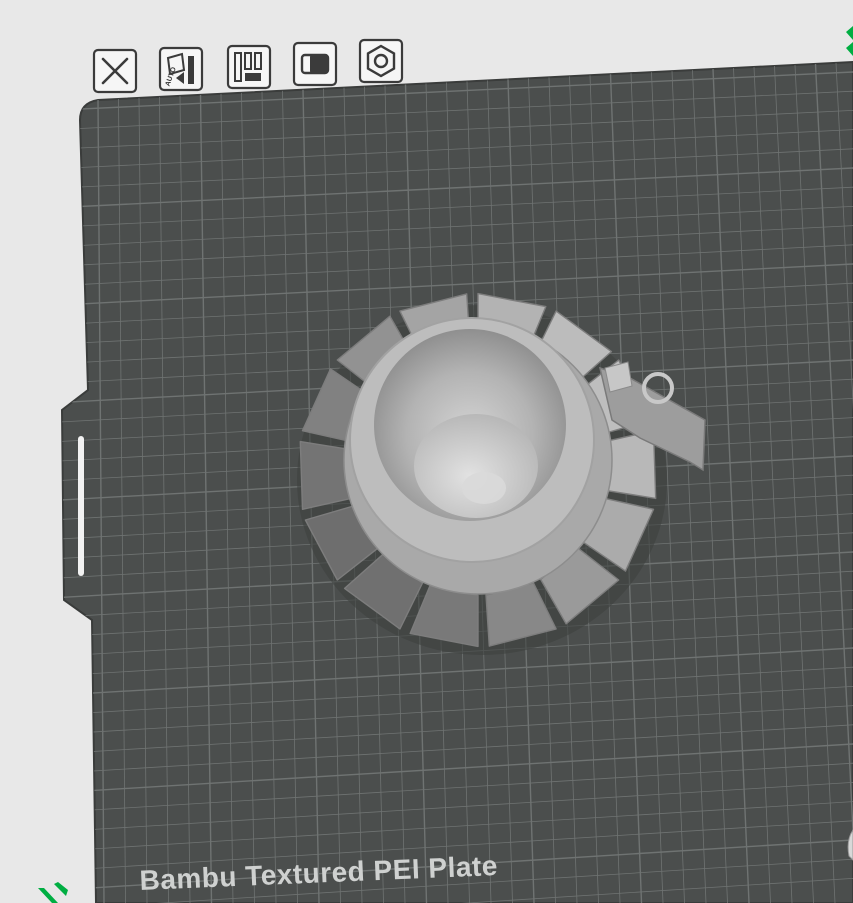 The image size is (853, 903). I want to click on arrange-icon, so click(249, 67).